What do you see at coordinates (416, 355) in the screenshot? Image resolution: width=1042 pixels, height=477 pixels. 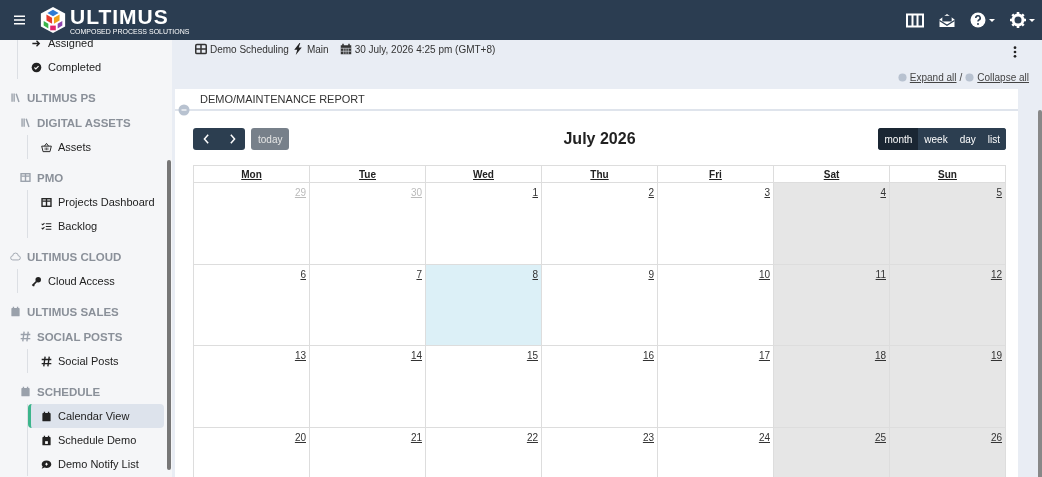 I see `day-number: 14` at bounding box center [416, 355].